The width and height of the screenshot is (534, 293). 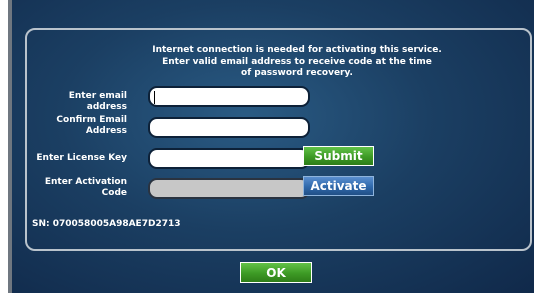 What do you see at coordinates (229, 188) in the screenshot?
I see `activation-code-field` at bounding box center [229, 188].